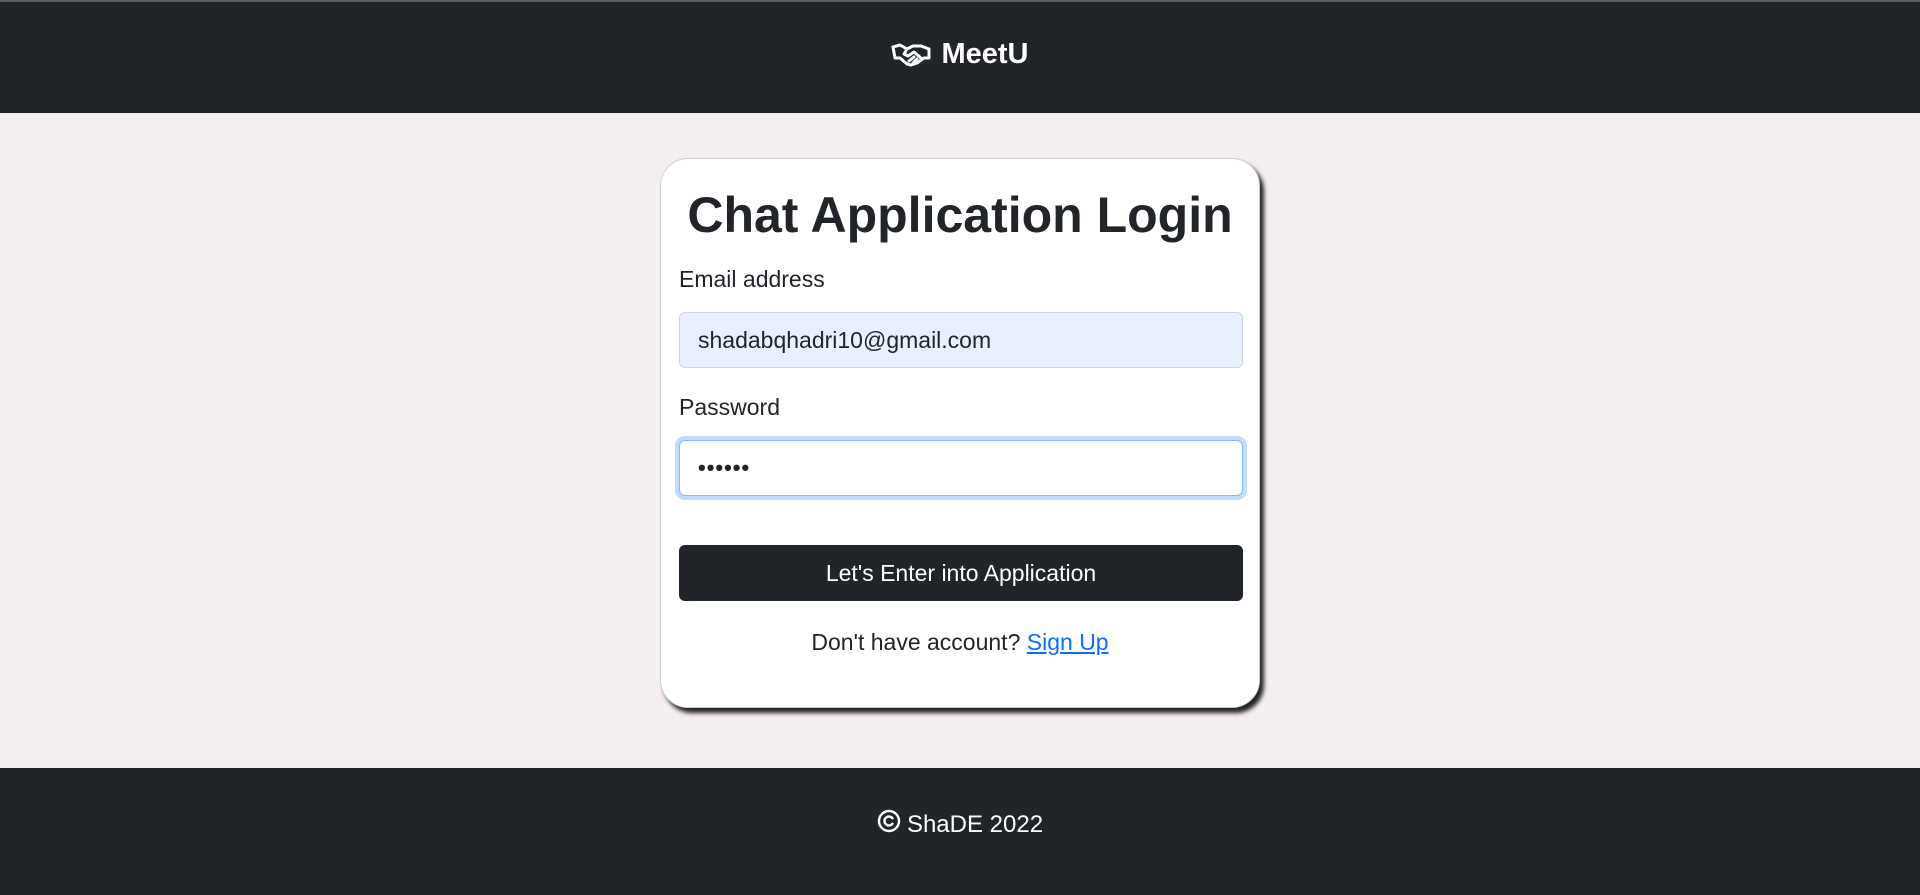 The height and width of the screenshot is (895, 1920). Describe the element at coordinates (889, 824) in the screenshot. I see `copyright-icon` at that location.